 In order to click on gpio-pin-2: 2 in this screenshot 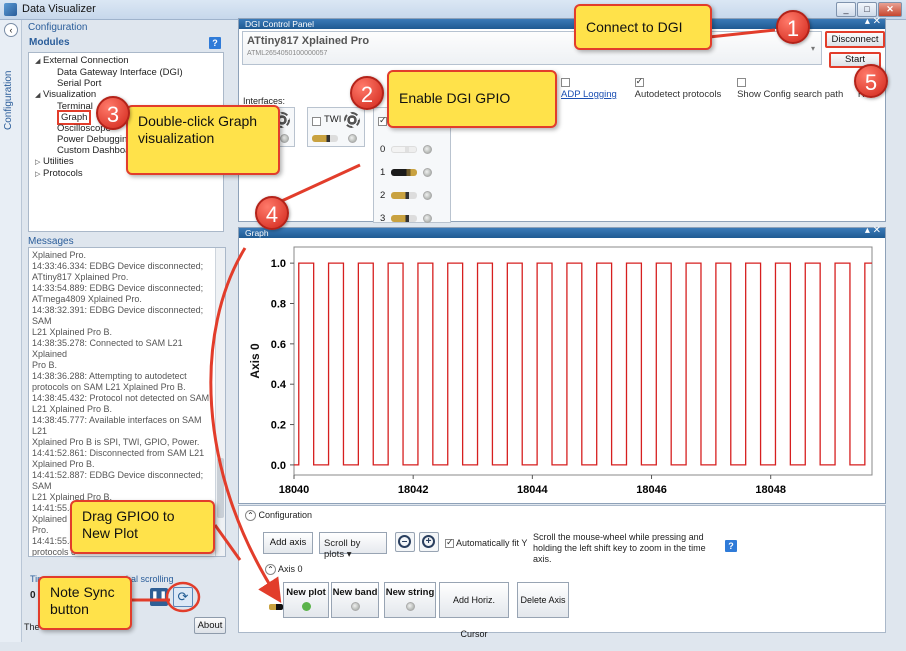, I will do `click(415, 195)`.